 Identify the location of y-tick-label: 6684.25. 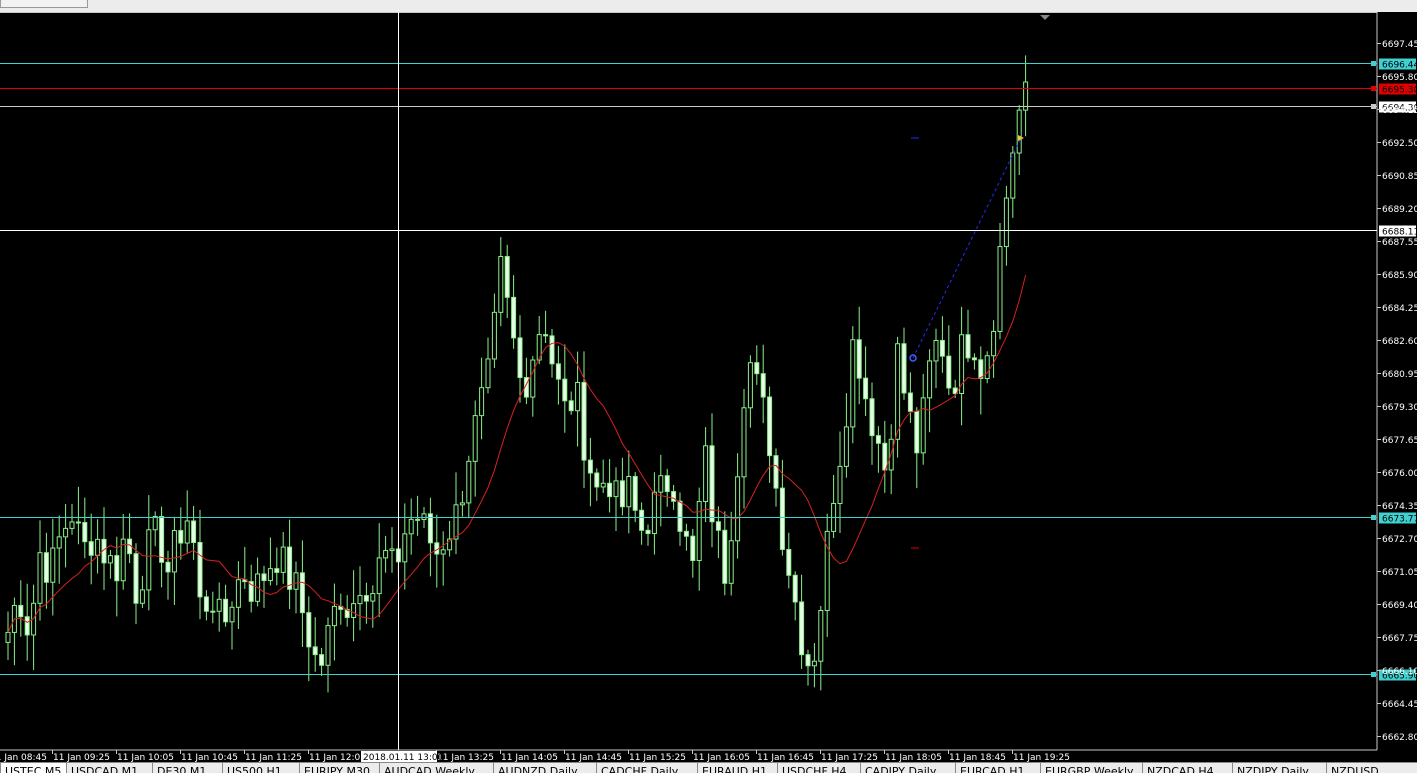
(1399, 309).